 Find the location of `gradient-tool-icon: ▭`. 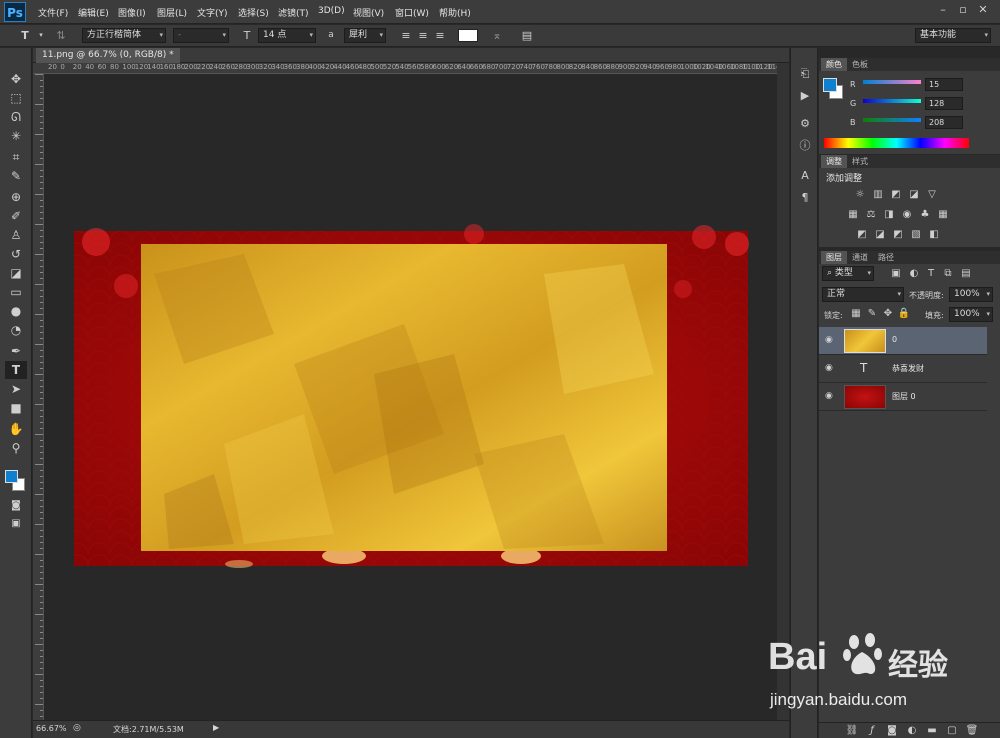

gradient-tool-icon: ▭ is located at coordinates (16, 292).